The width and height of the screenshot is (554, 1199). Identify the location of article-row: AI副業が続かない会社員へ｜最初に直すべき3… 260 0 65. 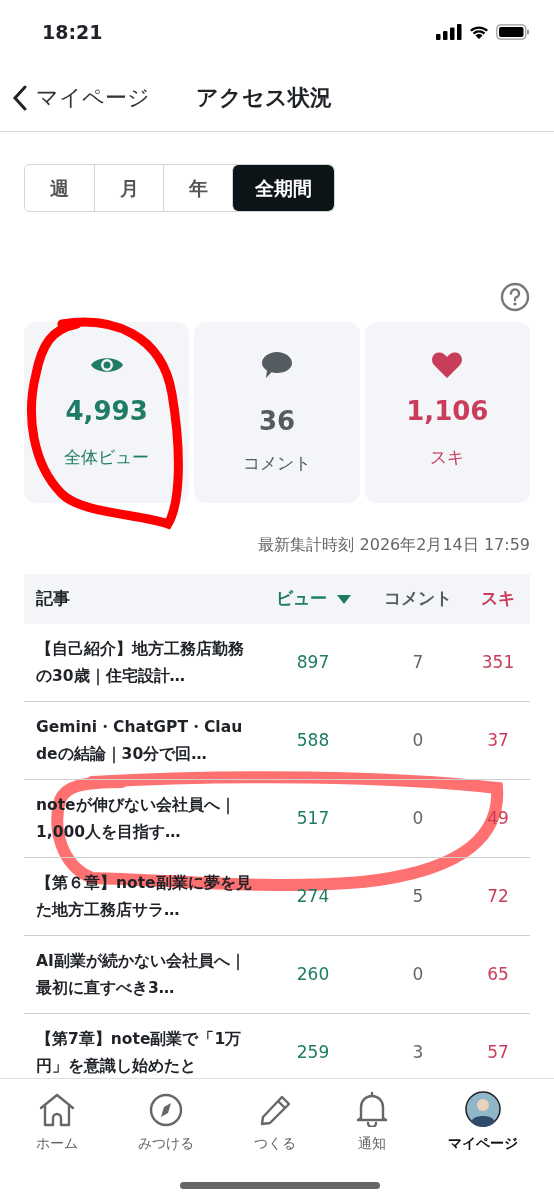
(277, 975).